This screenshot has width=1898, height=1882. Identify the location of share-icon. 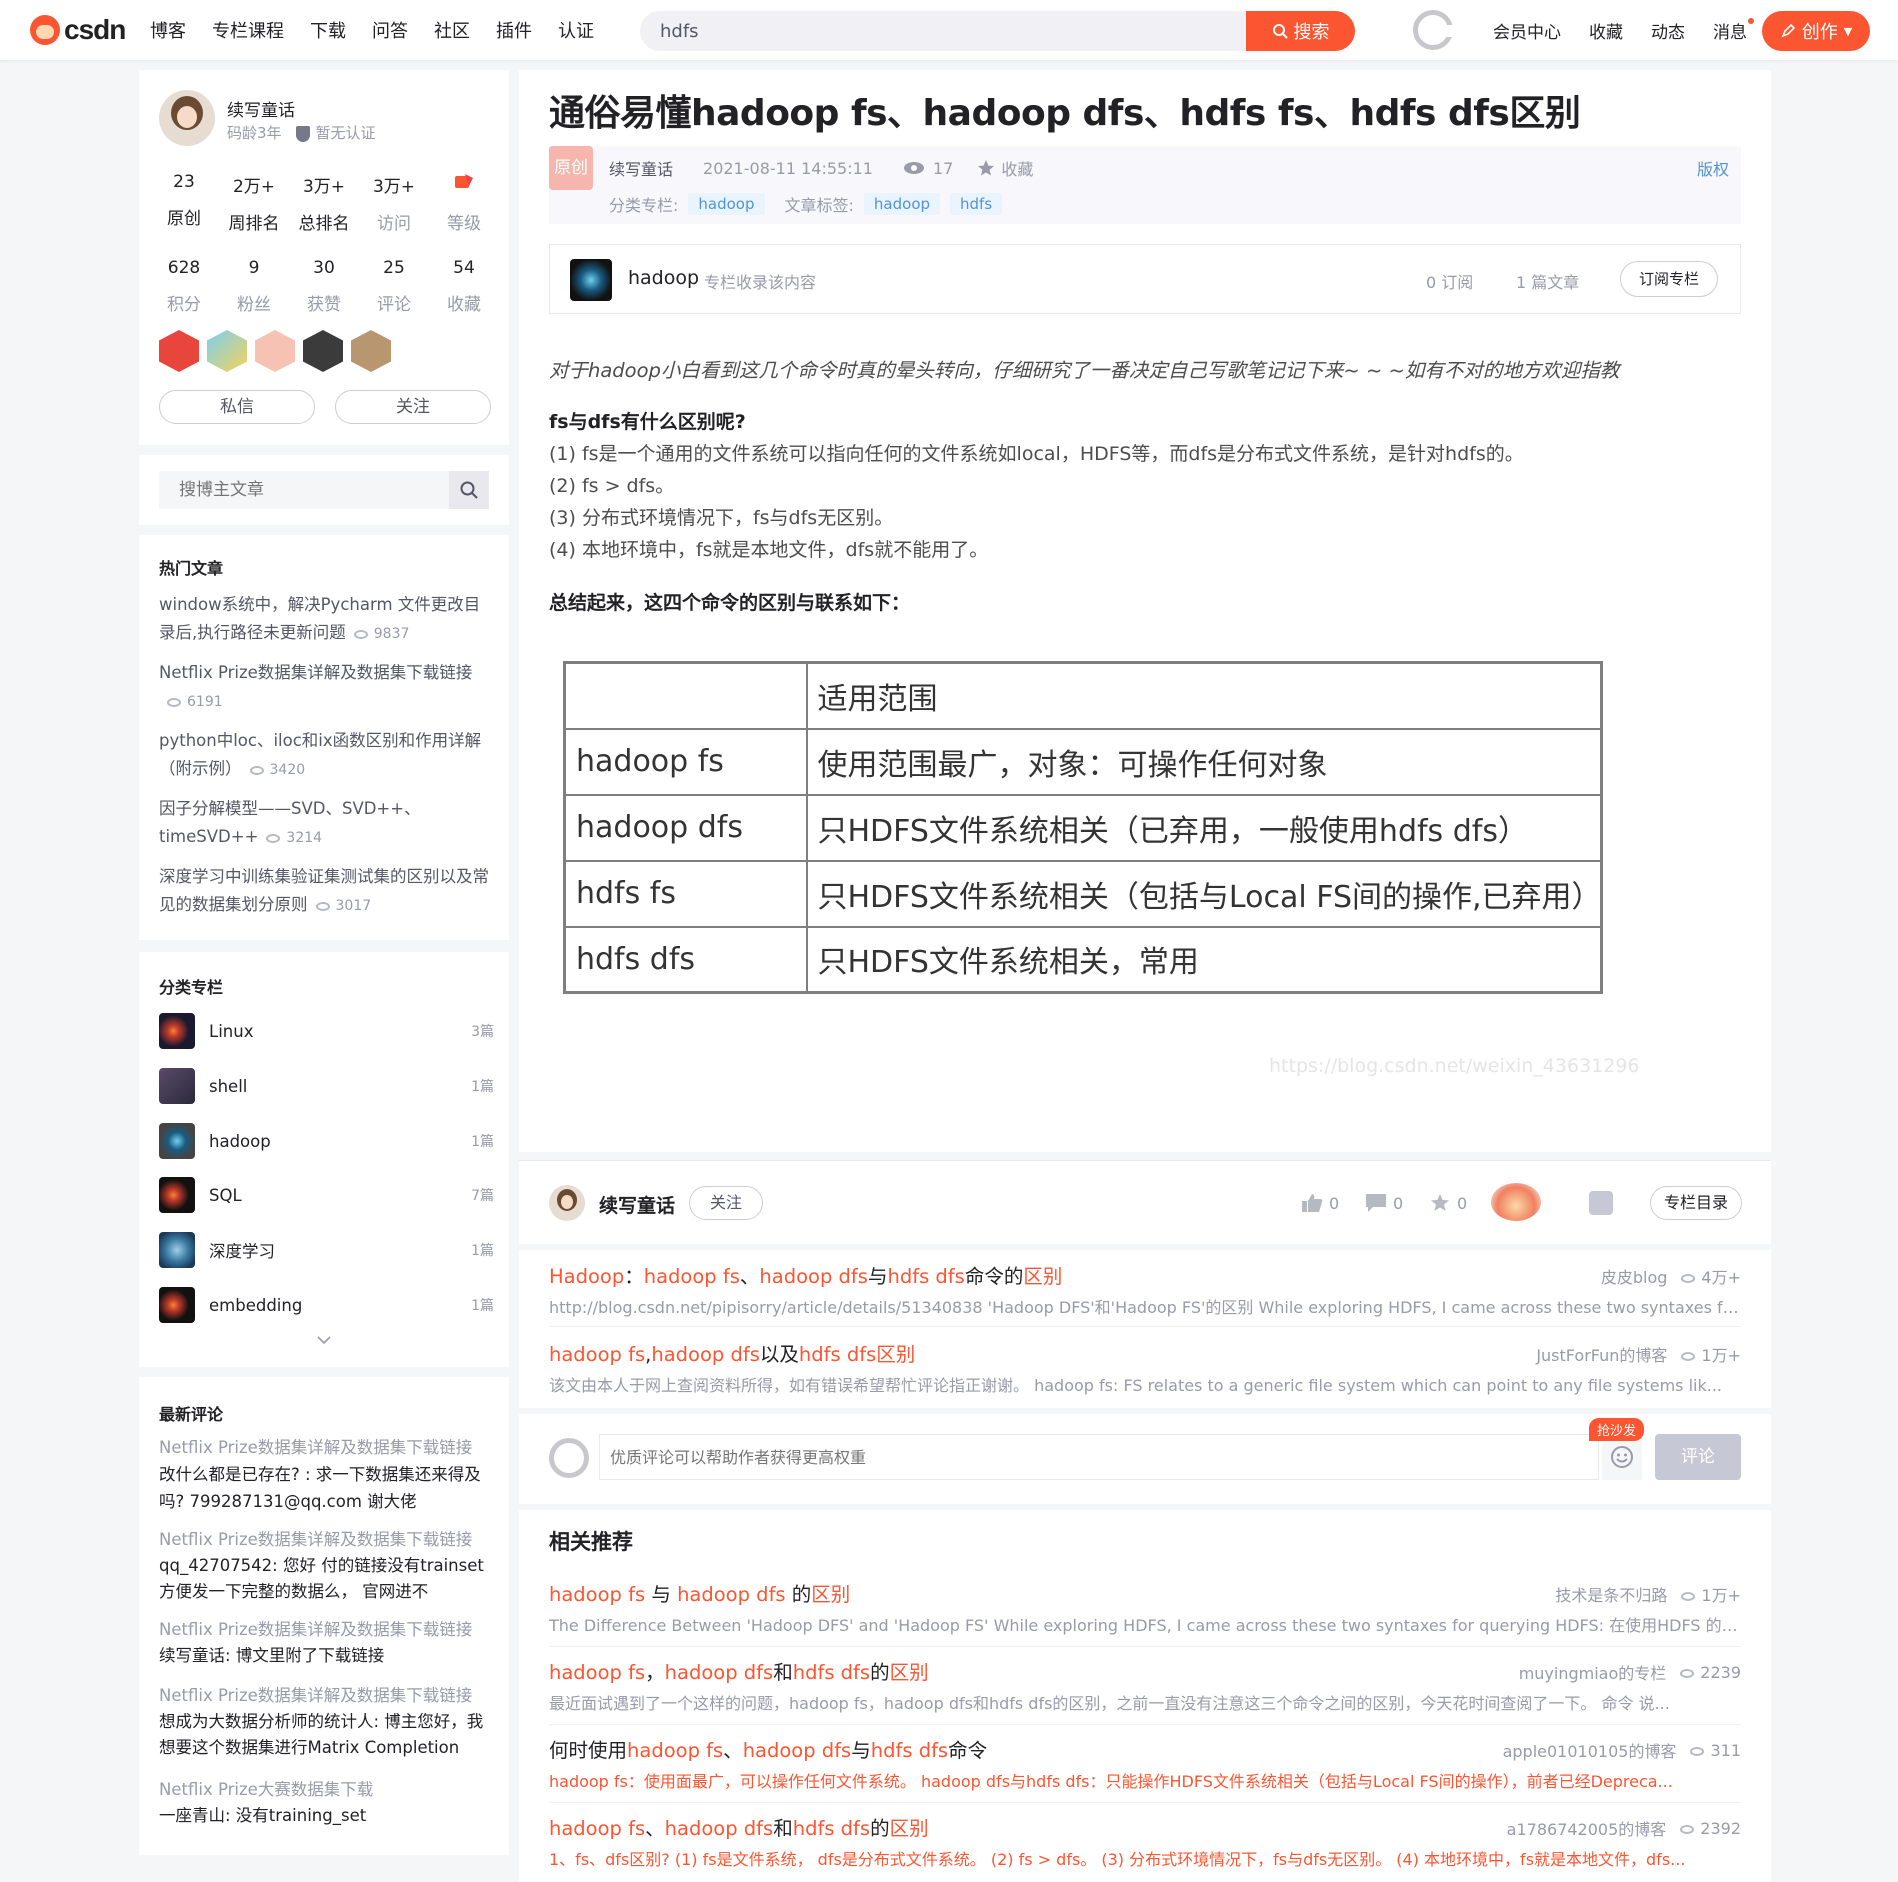
(1601, 1203).